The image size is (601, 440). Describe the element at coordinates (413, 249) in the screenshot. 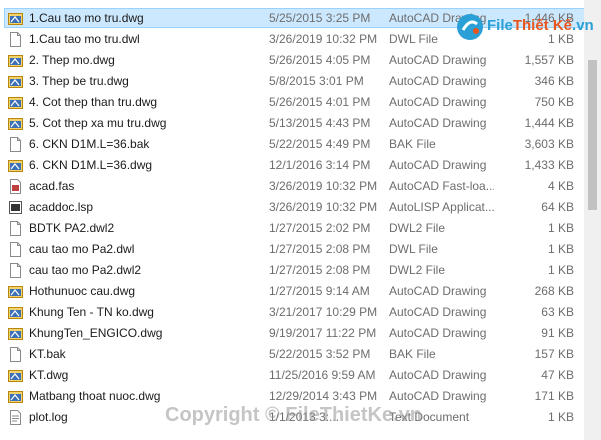

I see `file-type: DWL File` at that location.